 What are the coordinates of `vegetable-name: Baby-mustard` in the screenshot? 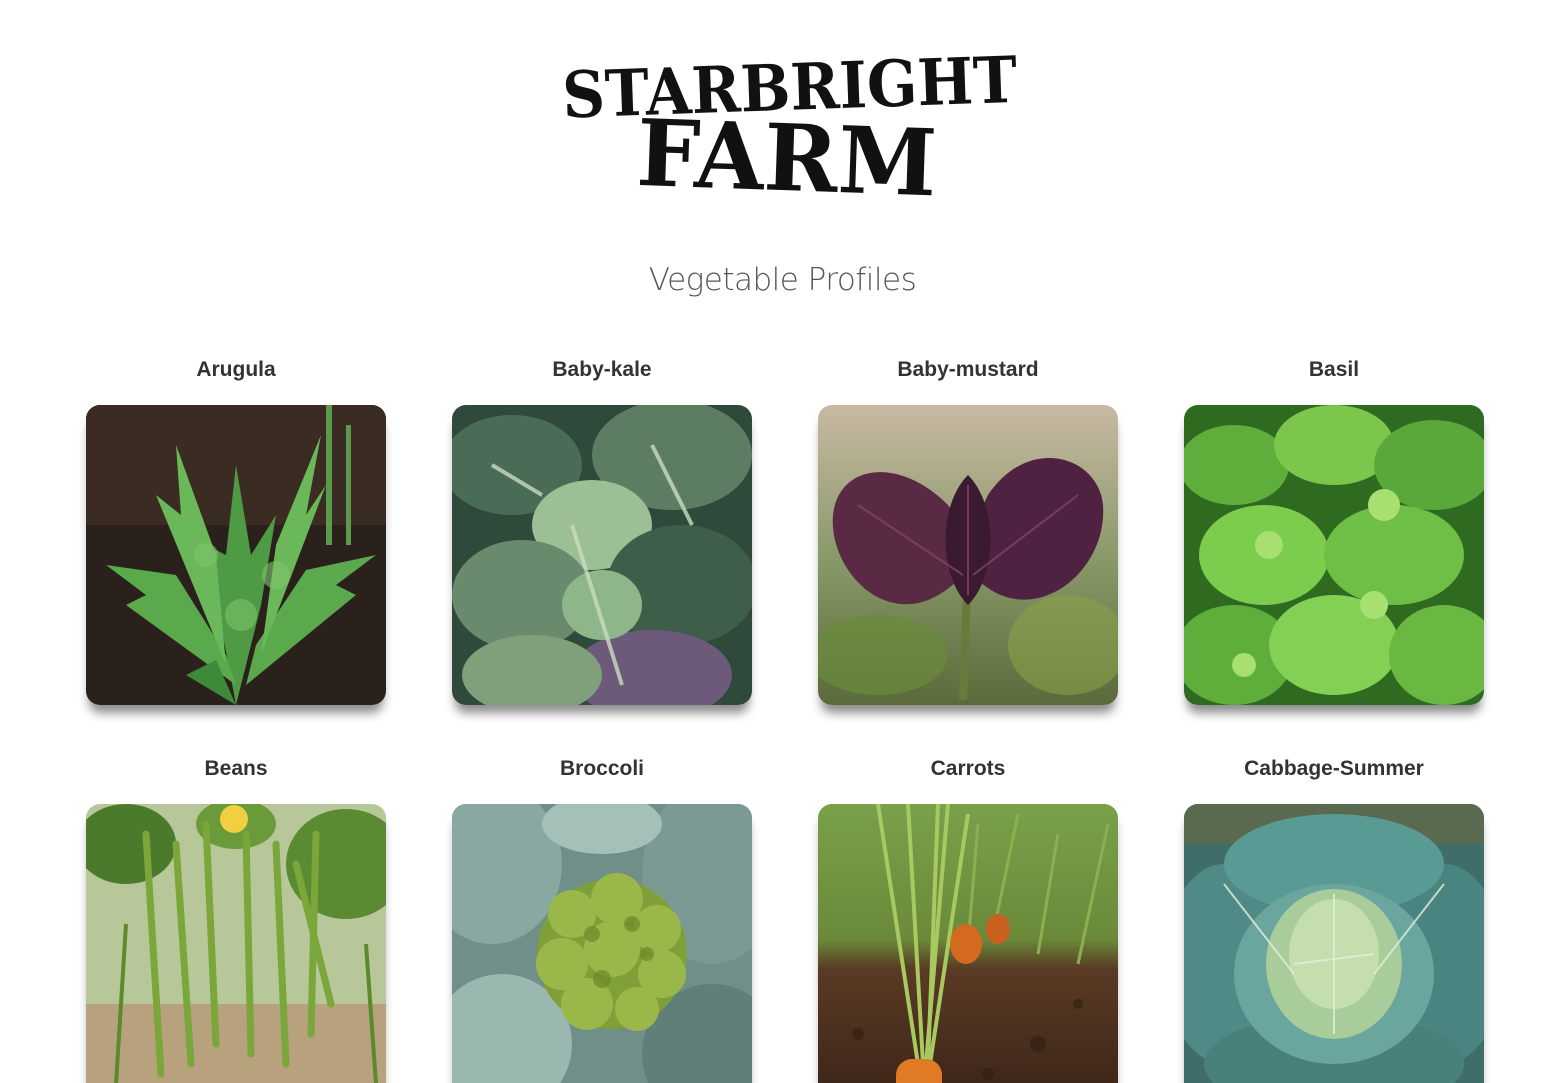 It's located at (967, 370).